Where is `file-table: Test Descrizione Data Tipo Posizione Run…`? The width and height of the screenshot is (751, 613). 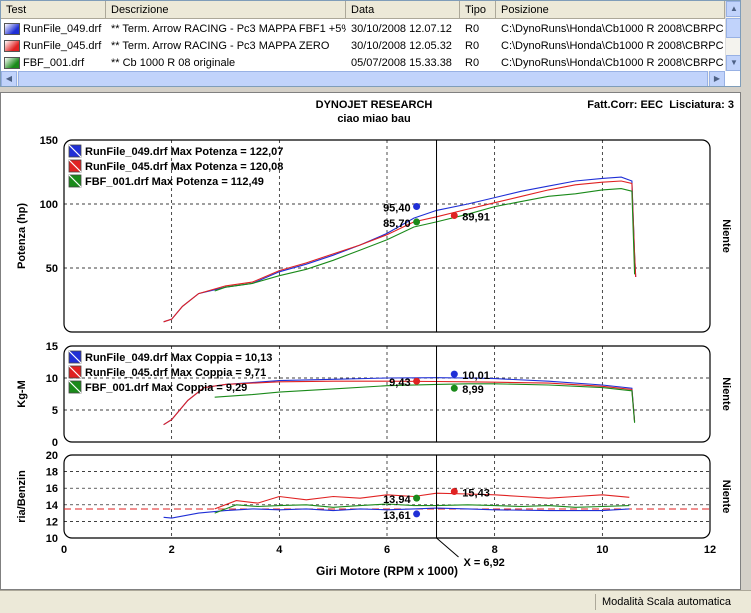 file-table: Test Descrizione Data Tipo Posizione Run… is located at coordinates (370, 43).